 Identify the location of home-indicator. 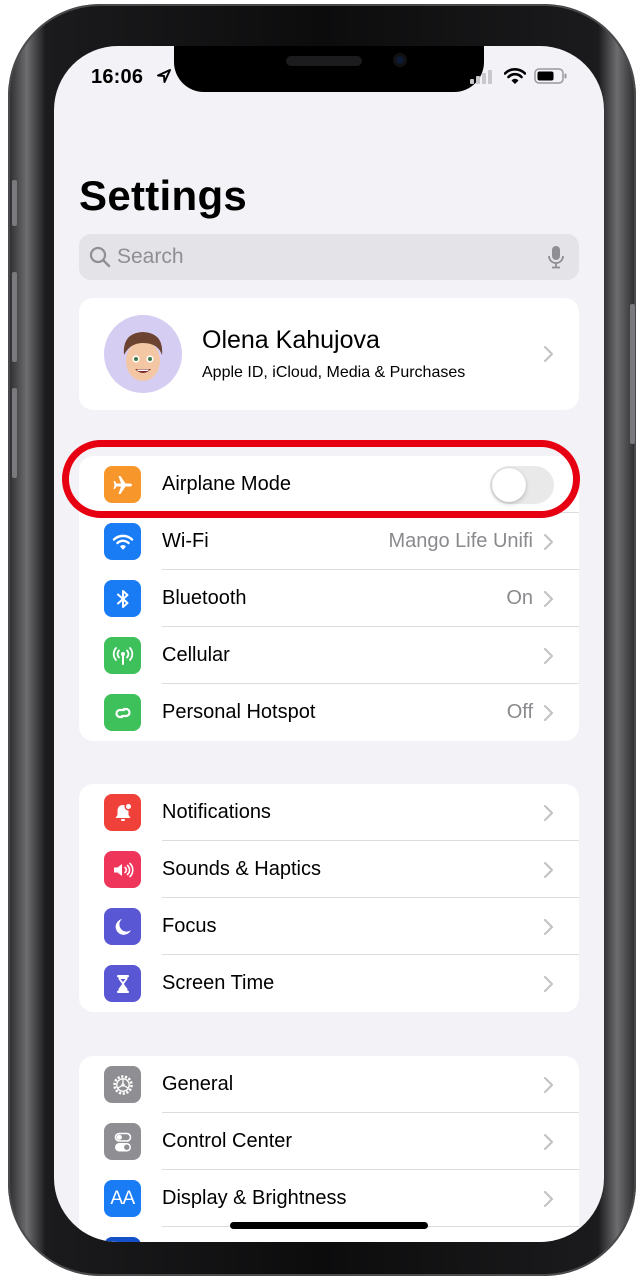
(329, 1225).